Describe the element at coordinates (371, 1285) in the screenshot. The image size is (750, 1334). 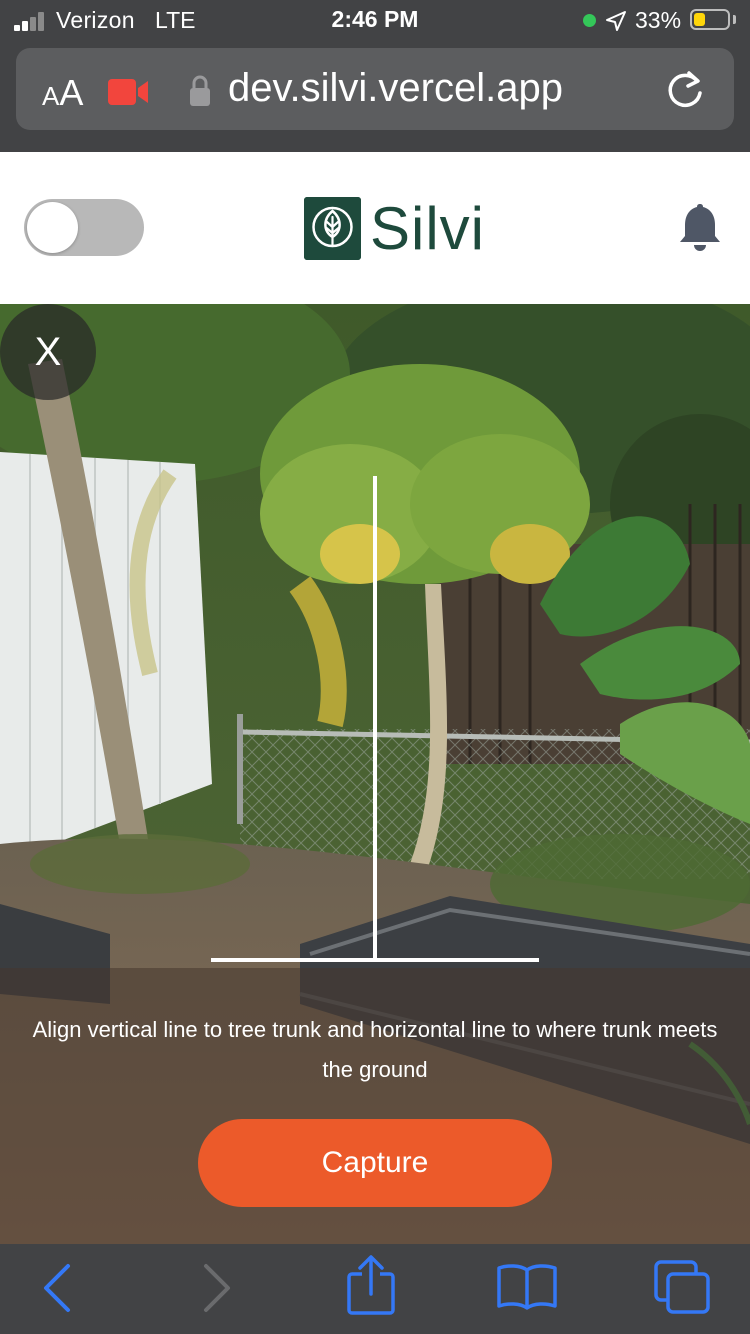
I see `share-icon` at that location.